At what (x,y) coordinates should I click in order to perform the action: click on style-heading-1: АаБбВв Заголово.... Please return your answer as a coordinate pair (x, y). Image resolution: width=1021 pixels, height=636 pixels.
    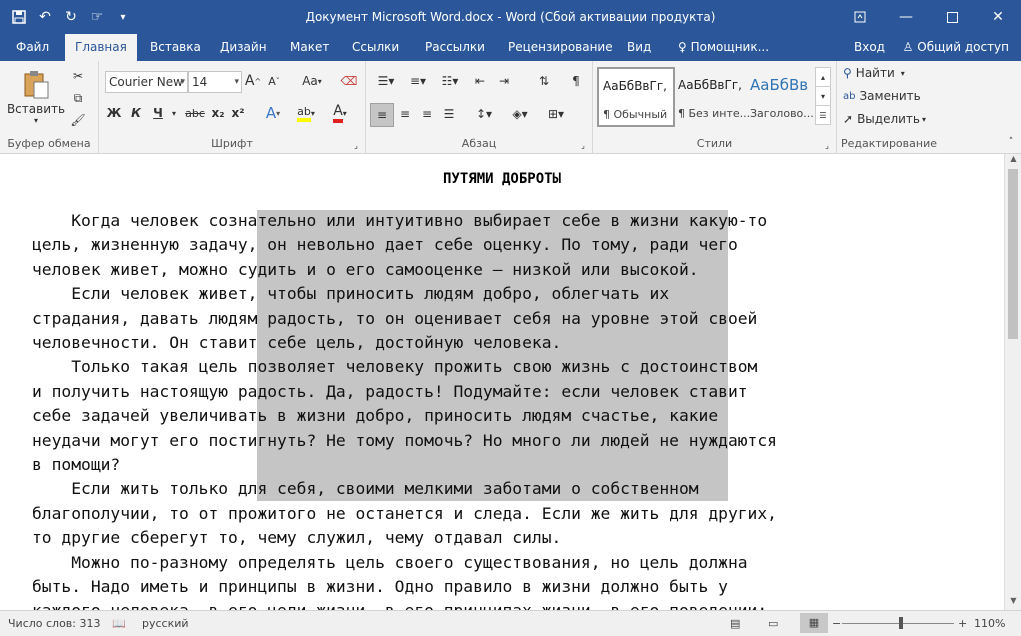
    Looking at the image, I should click on (783, 96).